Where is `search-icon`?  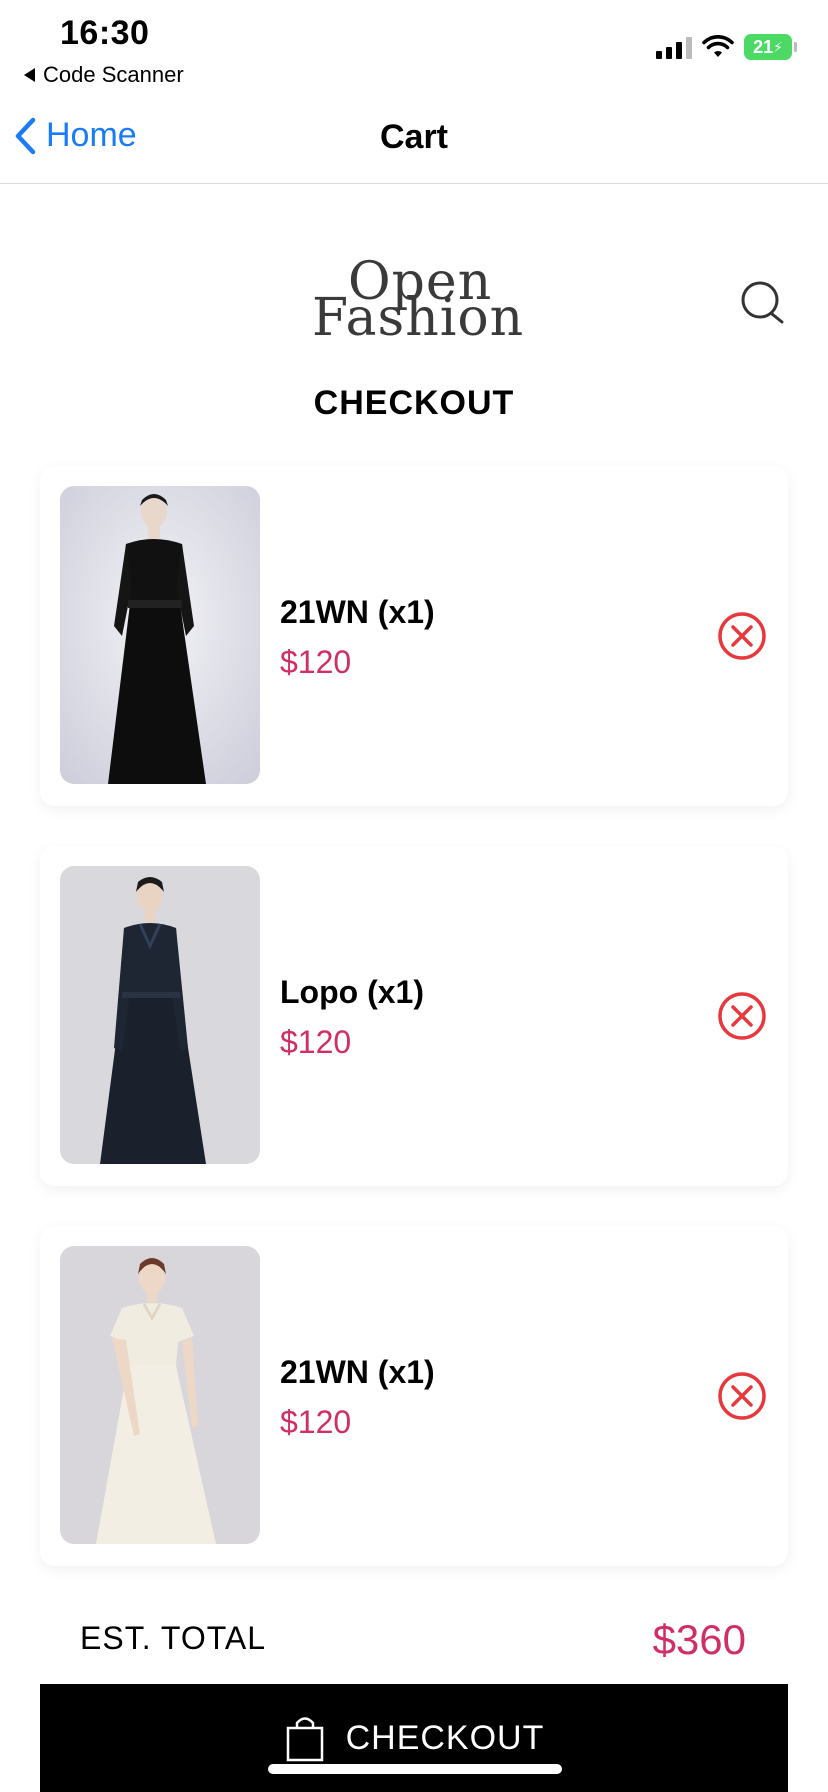 search-icon is located at coordinates (762, 302).